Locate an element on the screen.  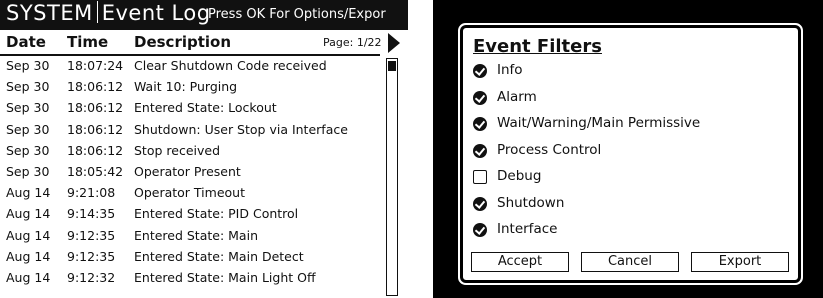
event-description: Entered State: Main is located at coordinates (196, 235).